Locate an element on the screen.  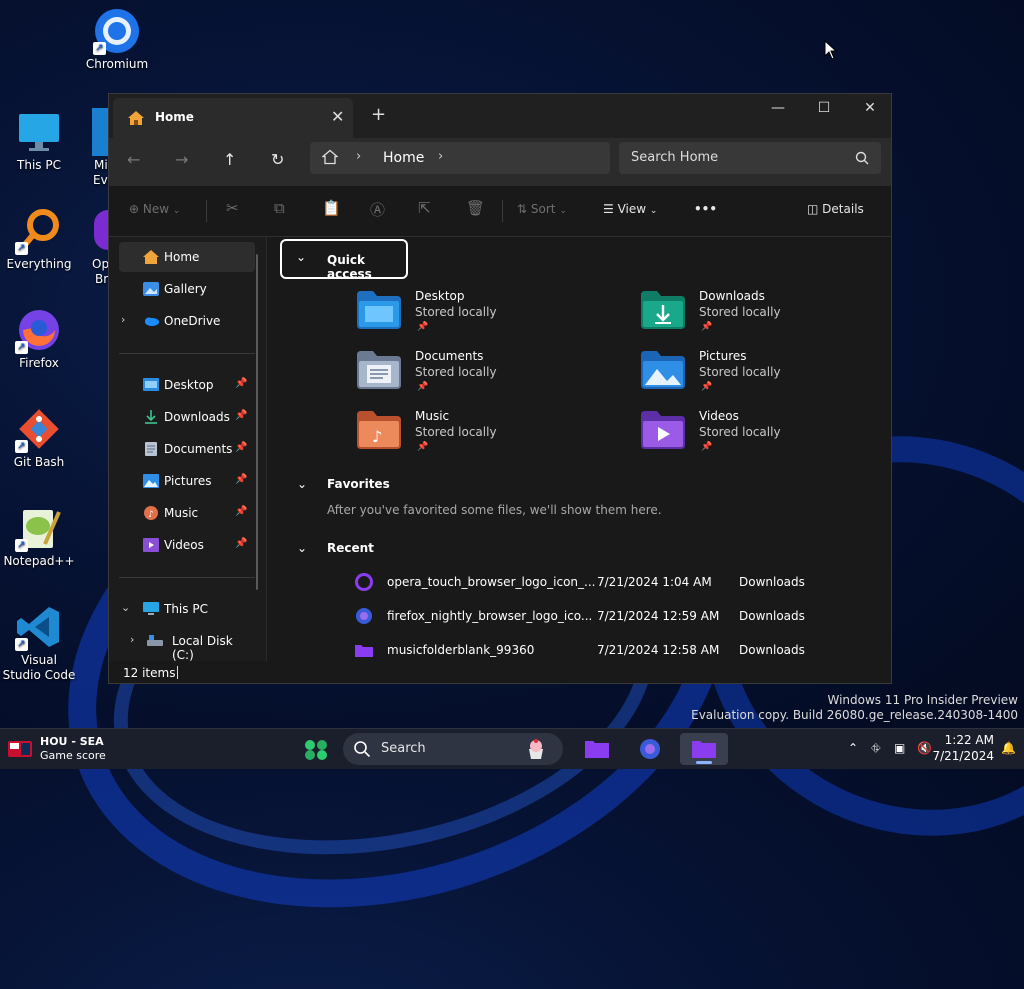
paste-icon: 📋 is located at coordinates (331, 208).